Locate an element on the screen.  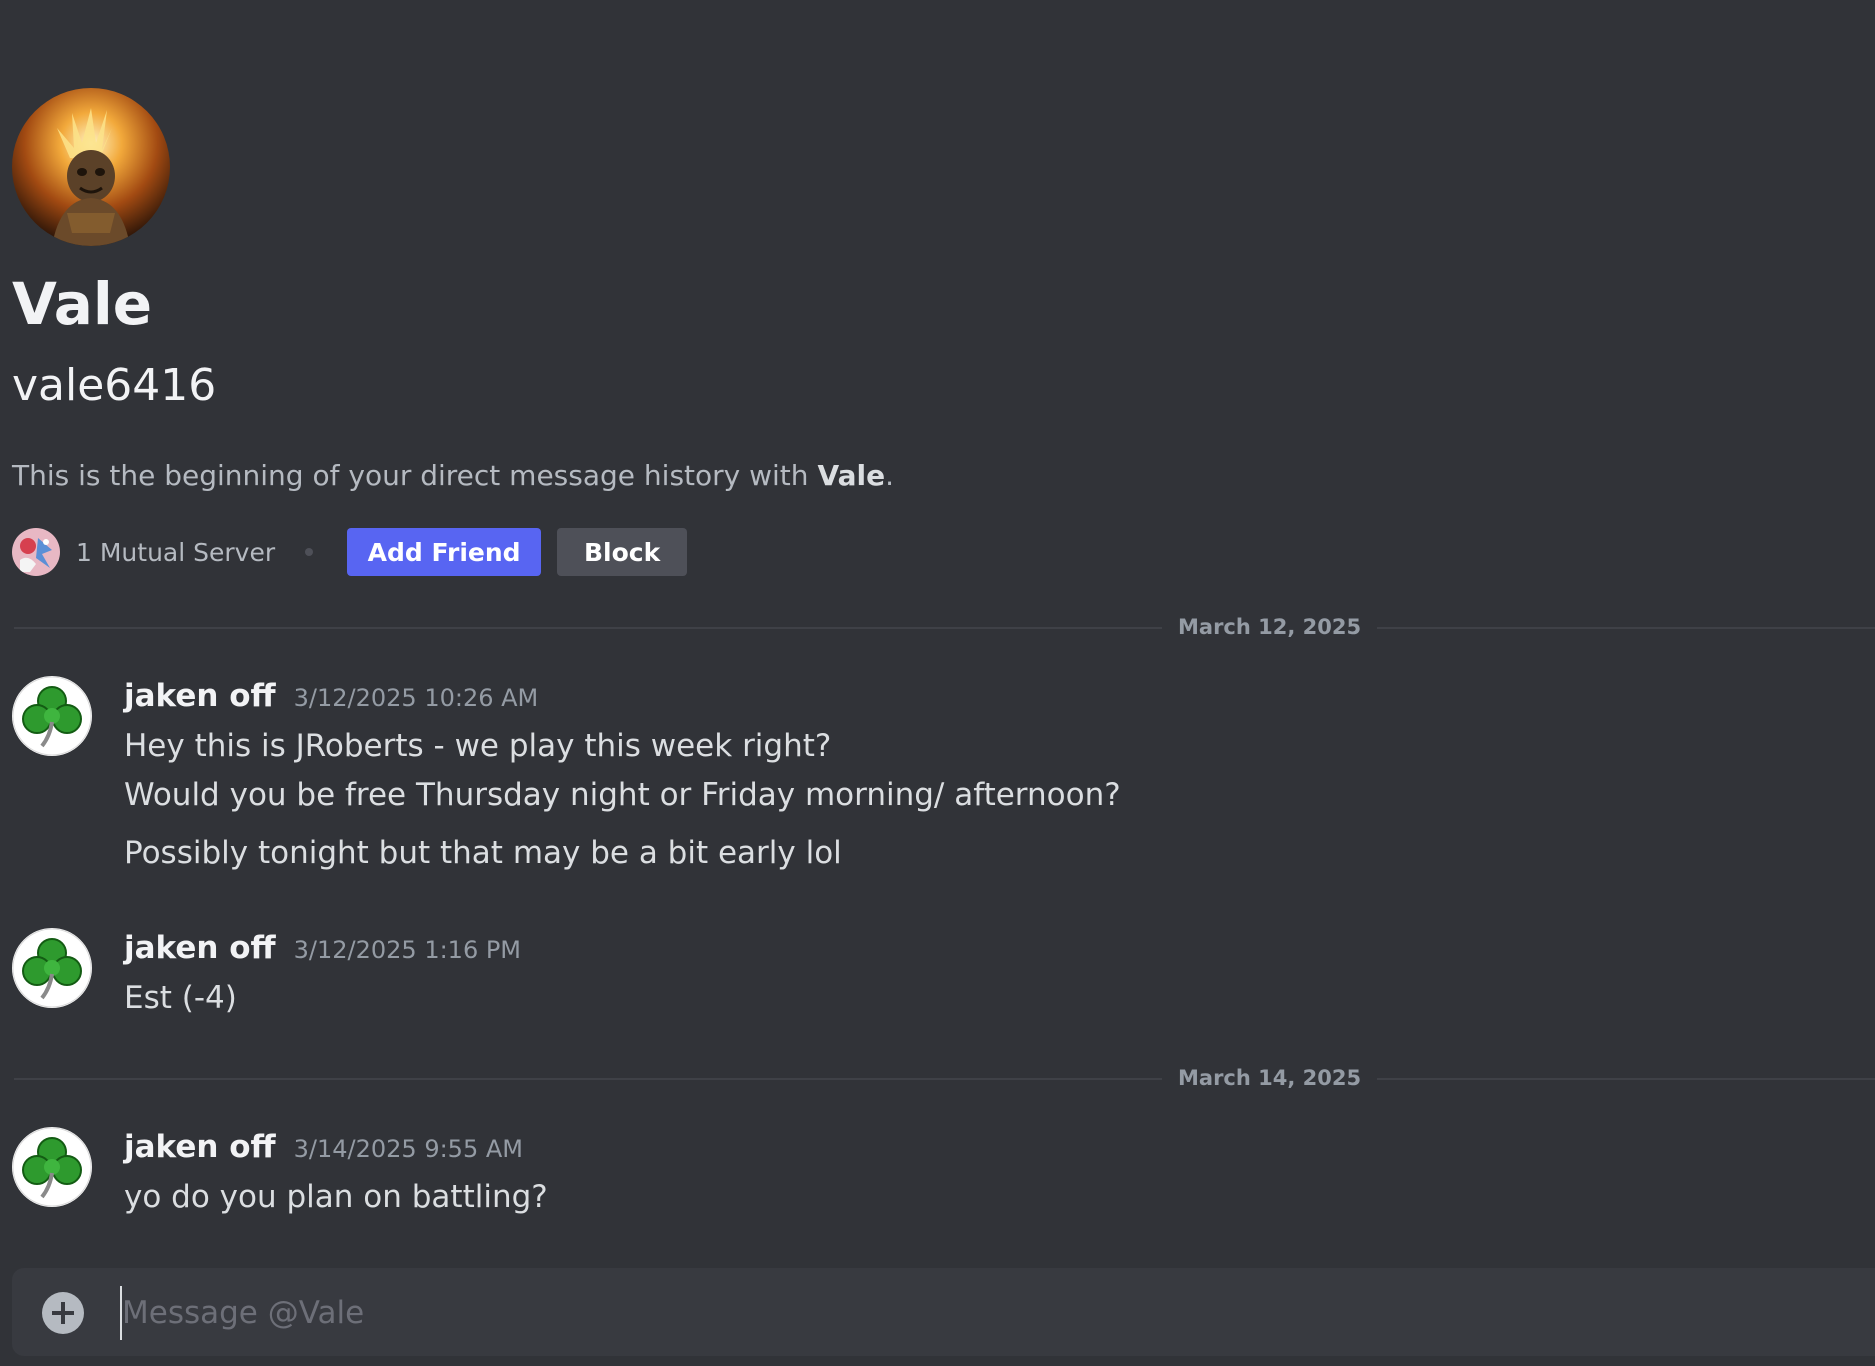
message-header: jaken off 3/12/2025 1:16 PM is located at coordinates (322, 948).